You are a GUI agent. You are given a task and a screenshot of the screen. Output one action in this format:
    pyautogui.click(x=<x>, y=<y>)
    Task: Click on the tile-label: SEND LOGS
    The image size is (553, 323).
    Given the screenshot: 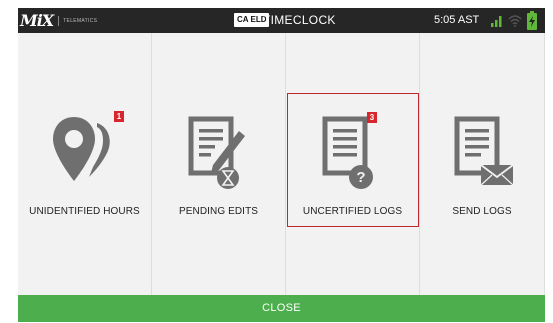 What is the action you would take?
    pyautogui.click(x=482, y=211)
    